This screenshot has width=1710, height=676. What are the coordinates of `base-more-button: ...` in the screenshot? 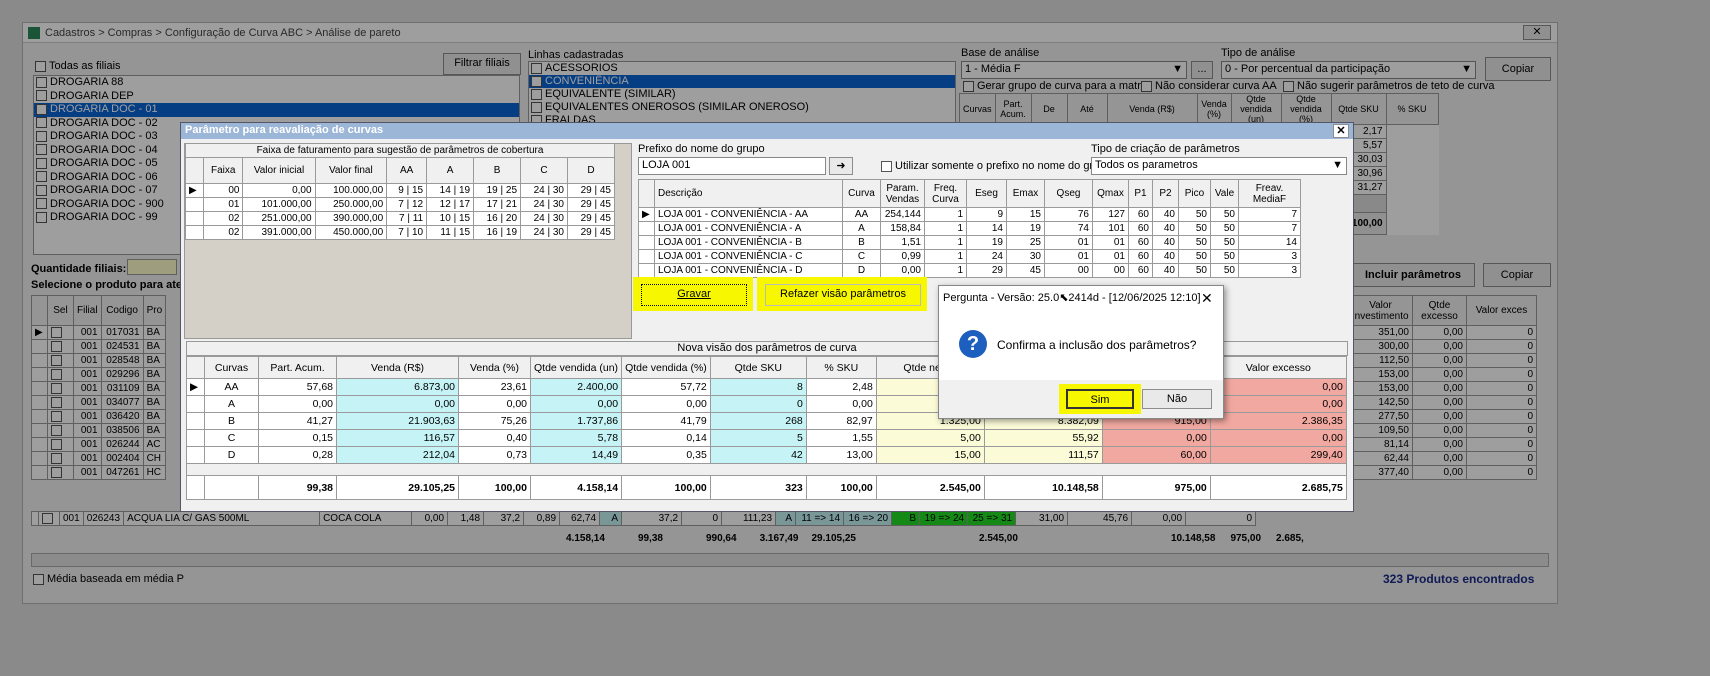 It's located at (1202, 70).